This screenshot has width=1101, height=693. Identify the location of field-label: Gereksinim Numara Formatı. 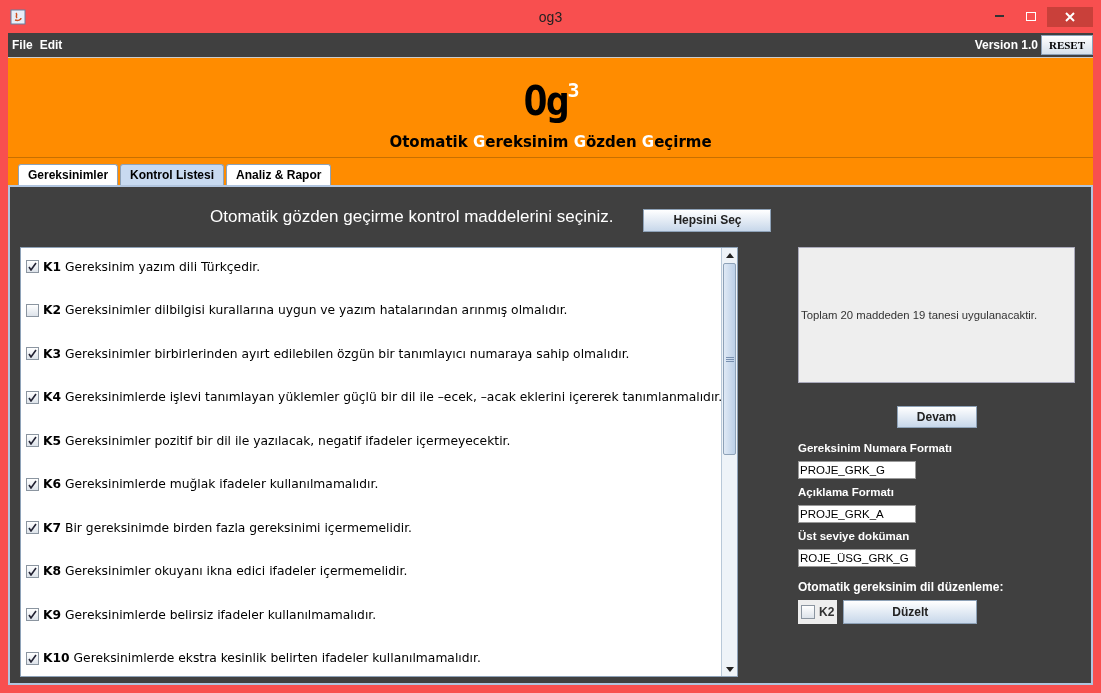
(876, 448).